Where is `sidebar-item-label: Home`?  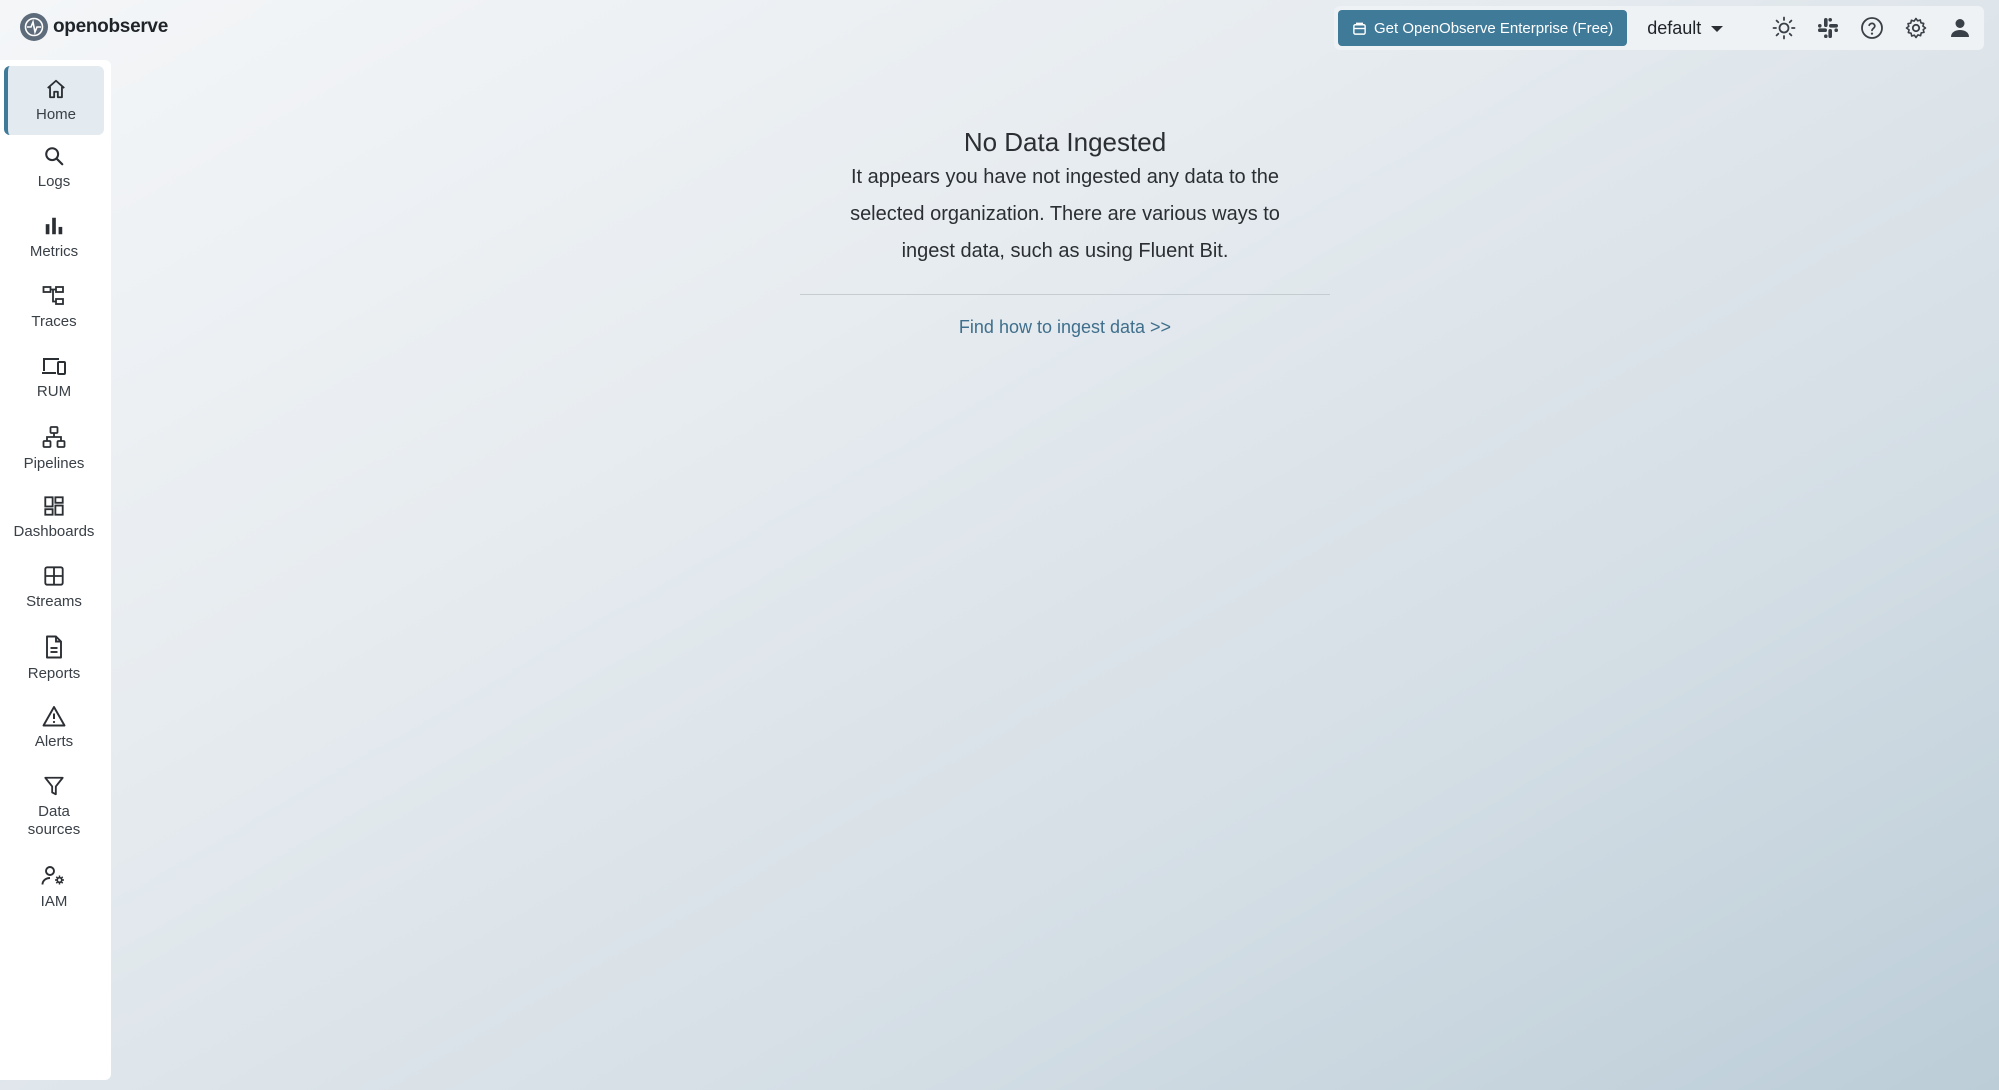 sidebar-item-label: Home is located at coordinates (55, 114).